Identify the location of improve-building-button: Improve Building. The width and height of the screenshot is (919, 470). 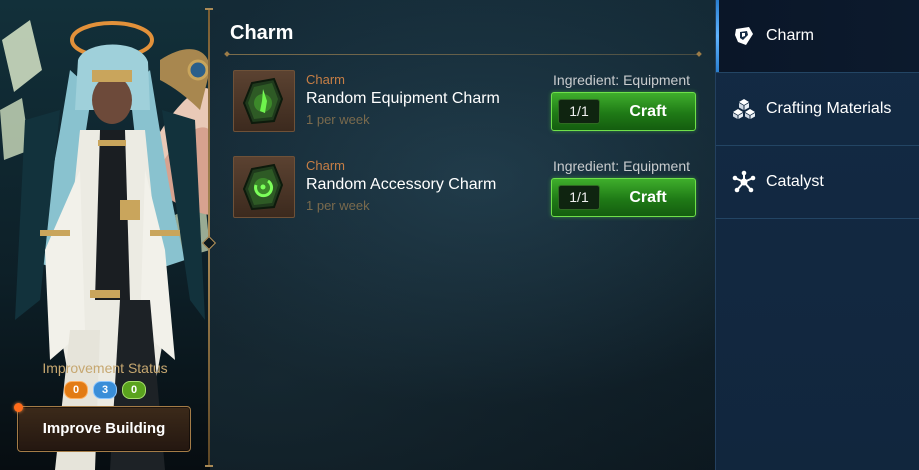
(104, 429).